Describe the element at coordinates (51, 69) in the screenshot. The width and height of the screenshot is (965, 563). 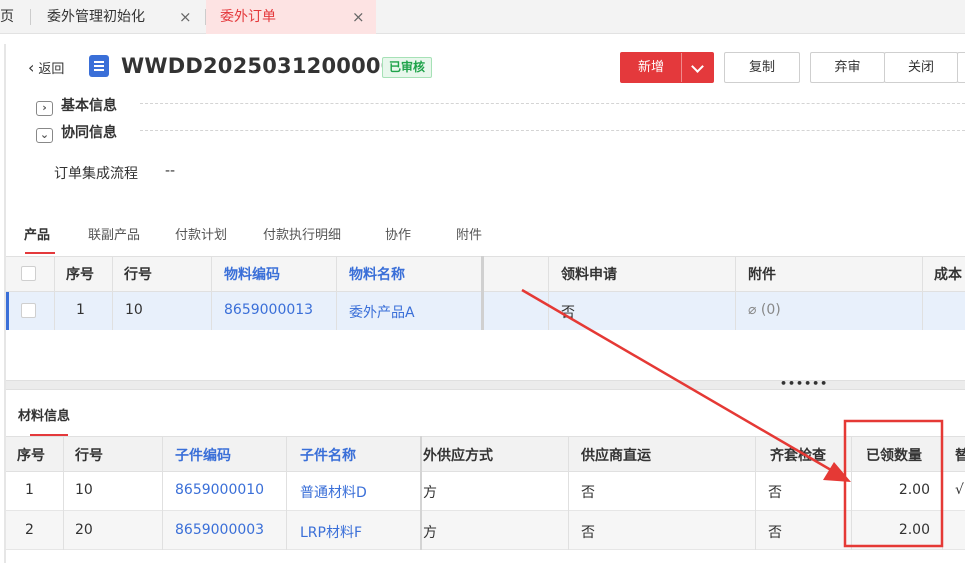
I see `back-label: 返回` at that location.